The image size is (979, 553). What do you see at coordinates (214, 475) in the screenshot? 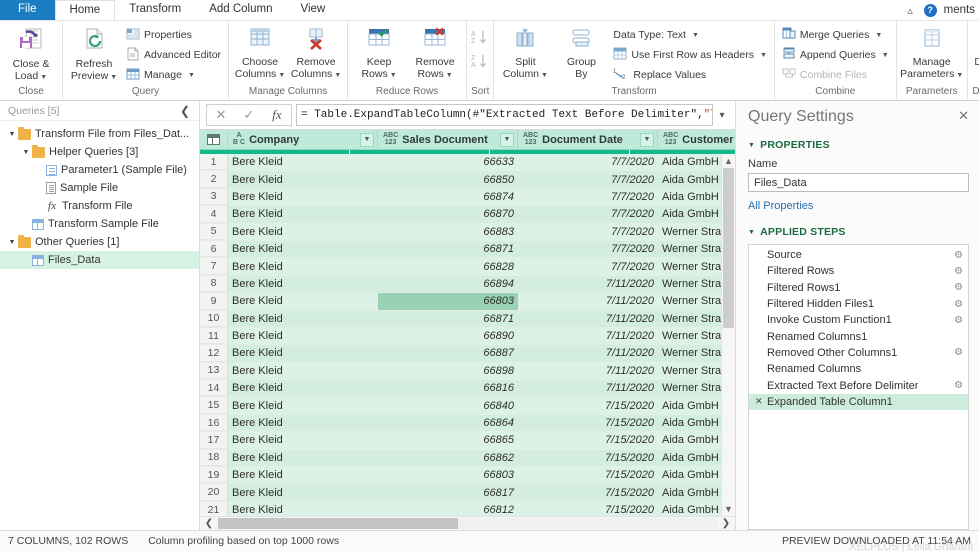
I see `row-number: 19` at bounding box center [214, 475].